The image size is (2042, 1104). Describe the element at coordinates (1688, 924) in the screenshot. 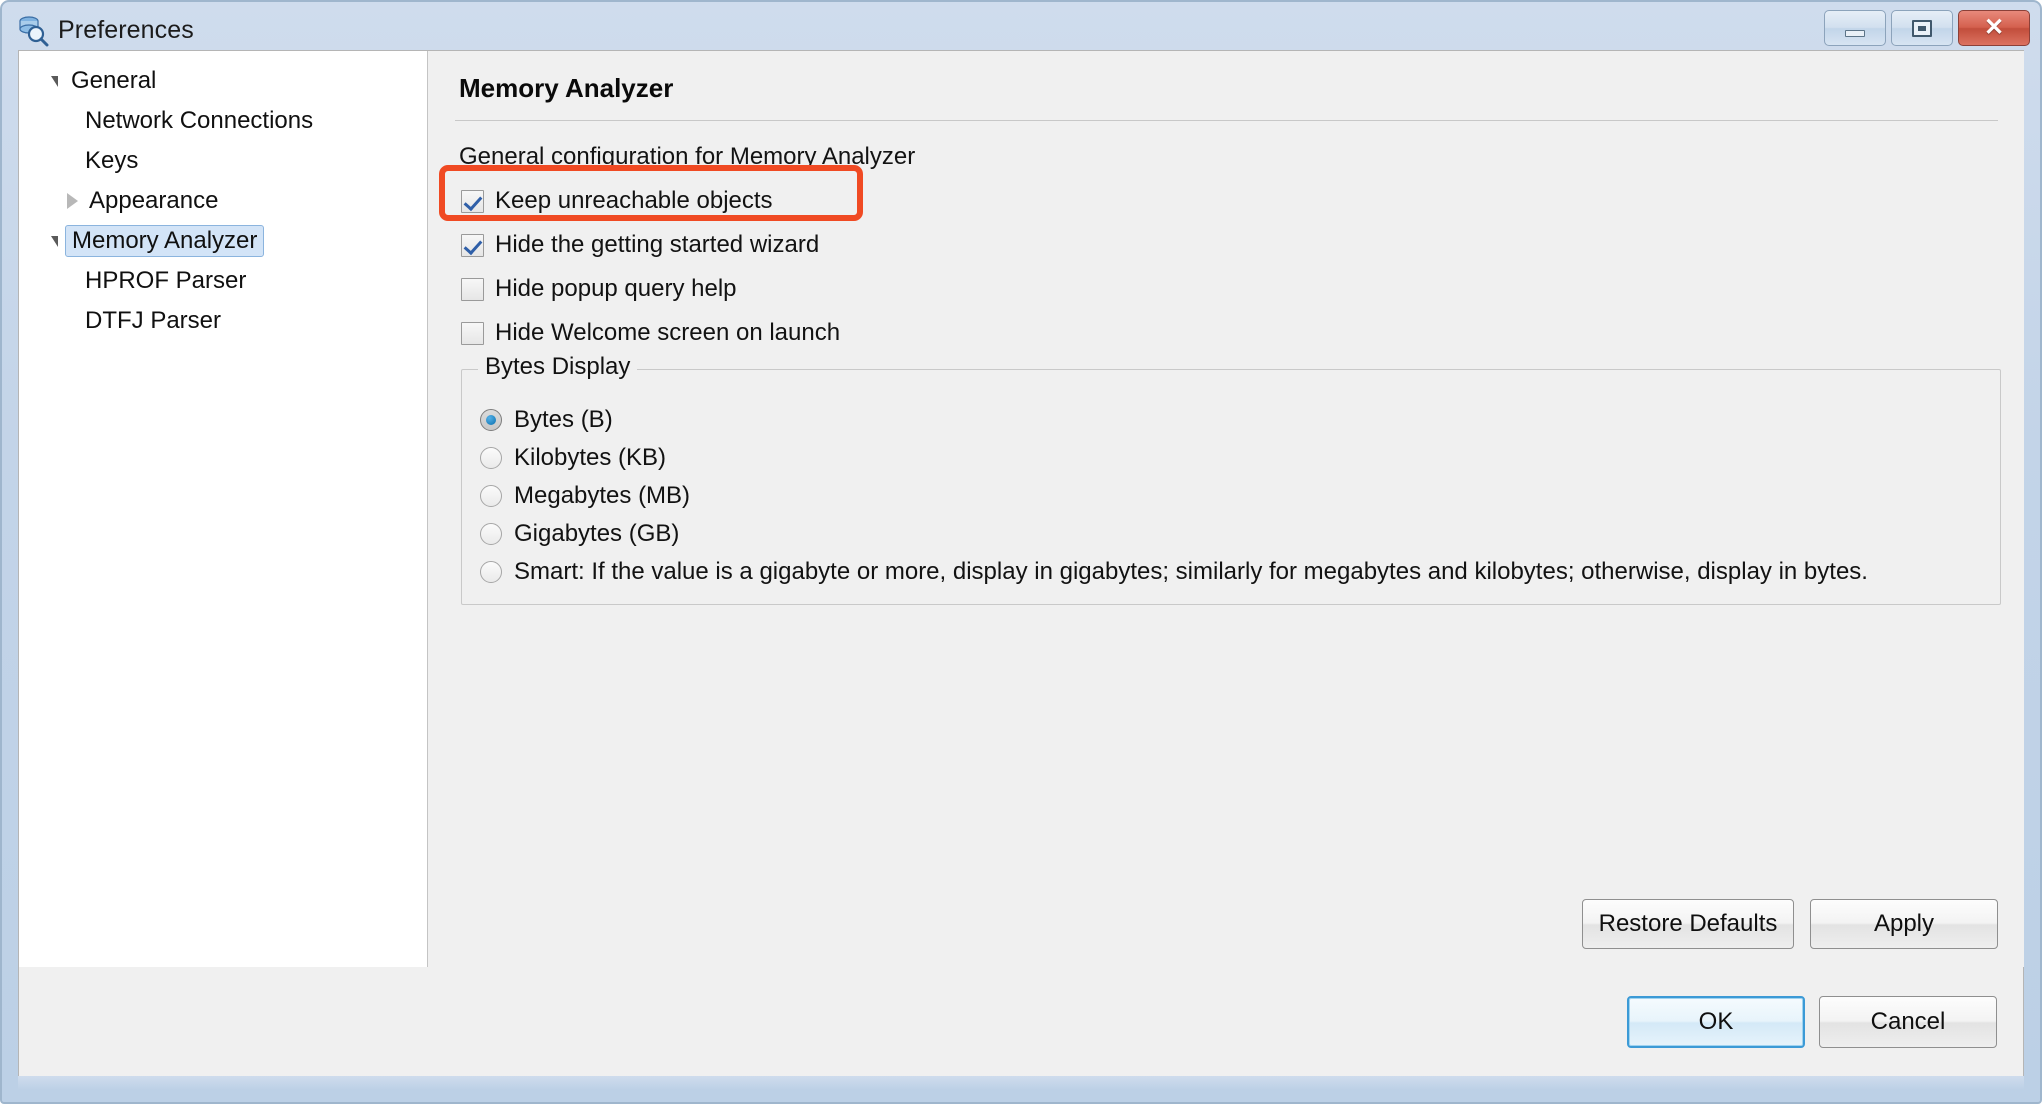

I see `restore-defaults-button: Restore Defaults` at that location.